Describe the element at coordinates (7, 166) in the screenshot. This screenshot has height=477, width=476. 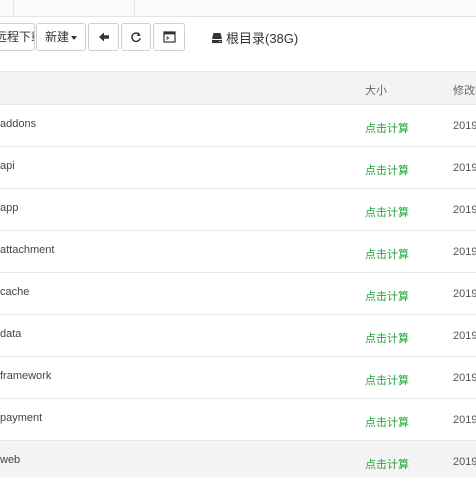
I see `folder-name: api` at that location.